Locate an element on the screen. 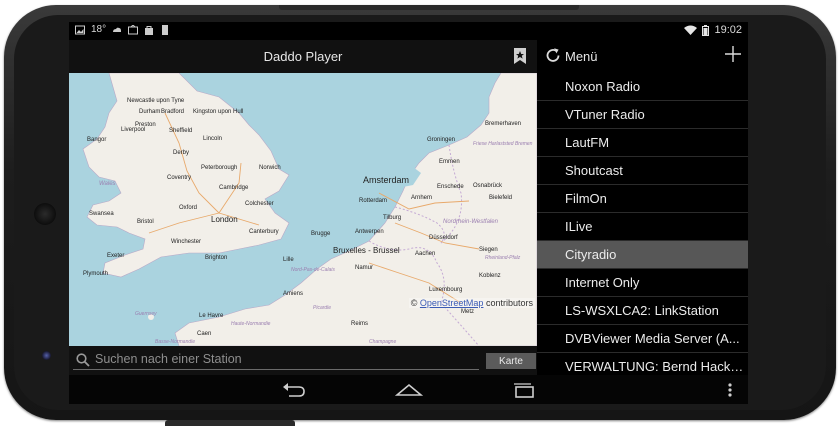 The height and width of the screenshot is (426, 840). map-label-region: Champagne is located at coordinates (382, 342).